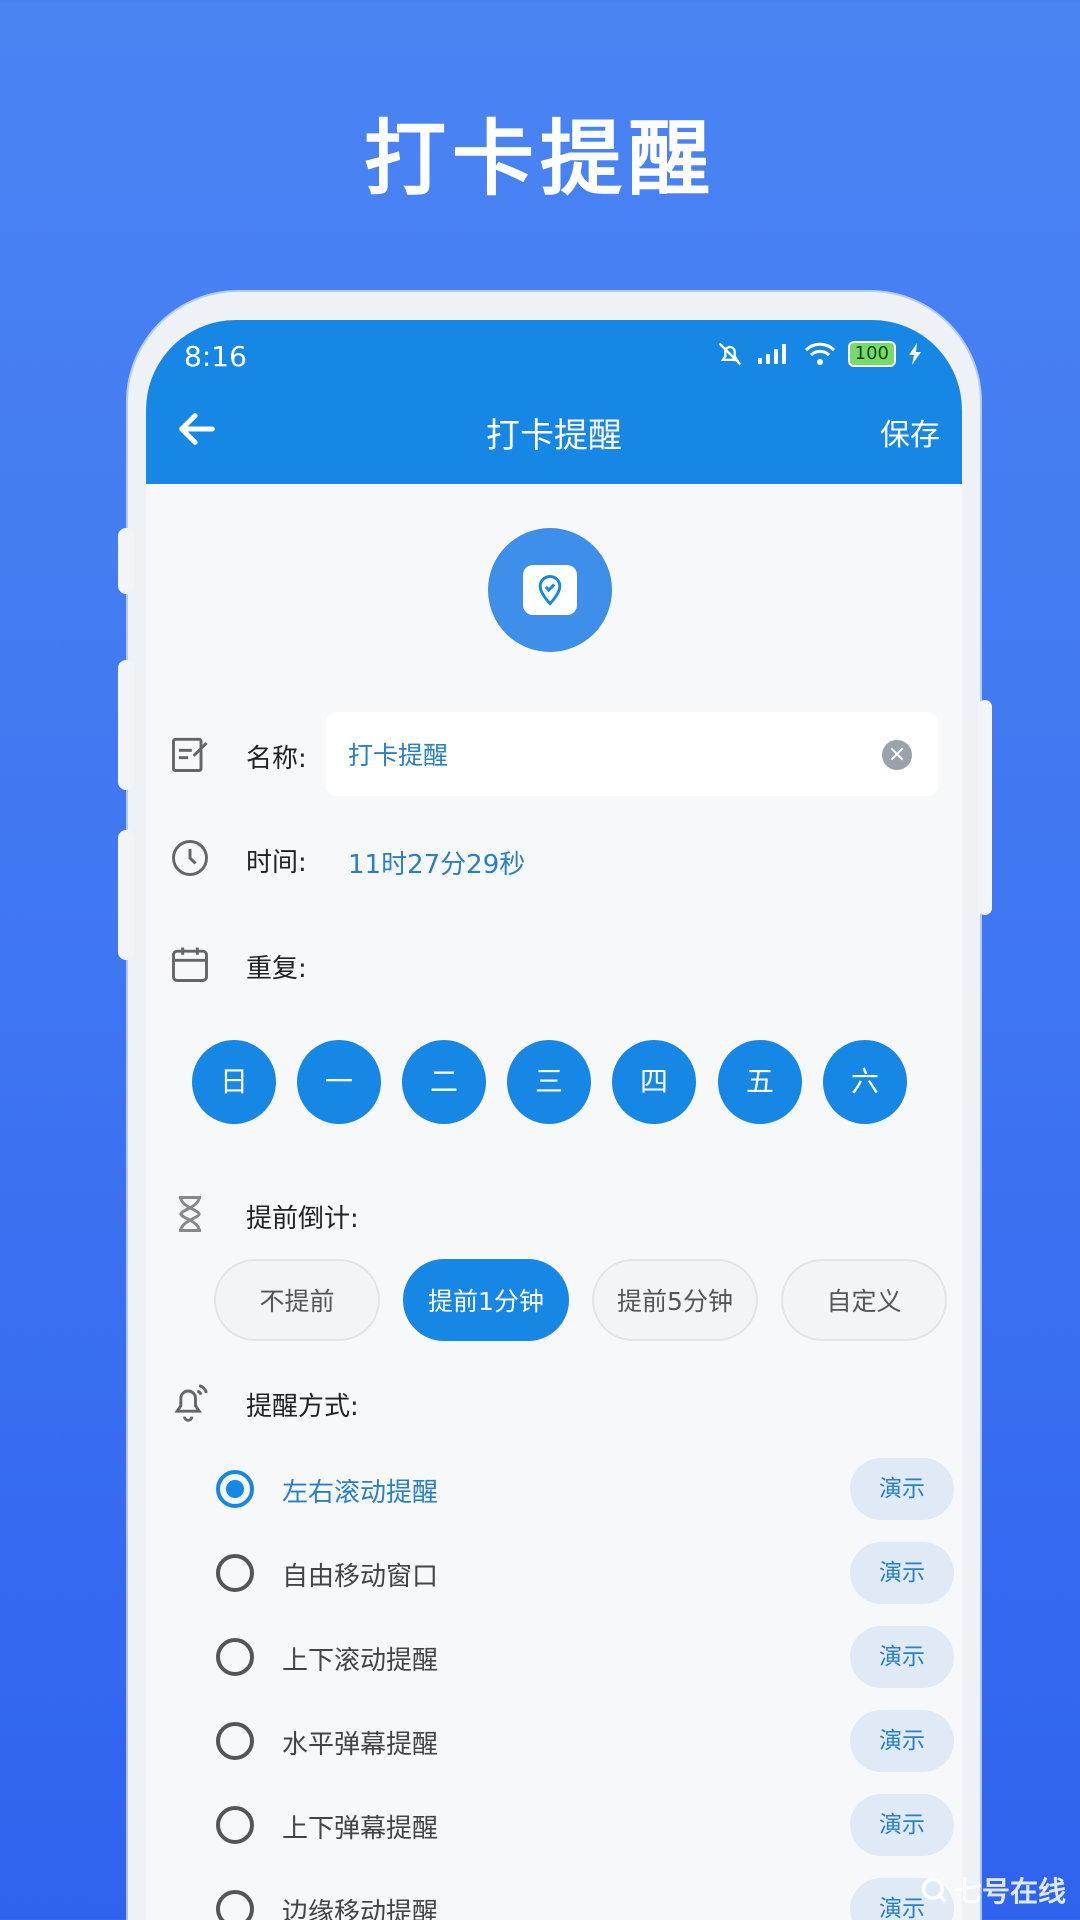 This screenshot has width=1080, height=1920. I want to click on watermark: 七号在线, so click(993, 1890).